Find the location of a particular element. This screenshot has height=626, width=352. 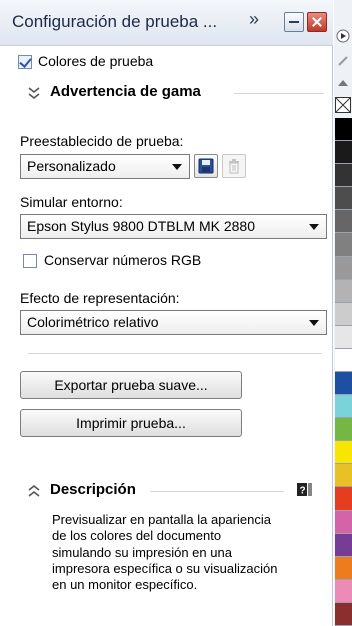

rendering-intent-dropdown: Colorimétrico relativo is located at coordinates (173, 322).